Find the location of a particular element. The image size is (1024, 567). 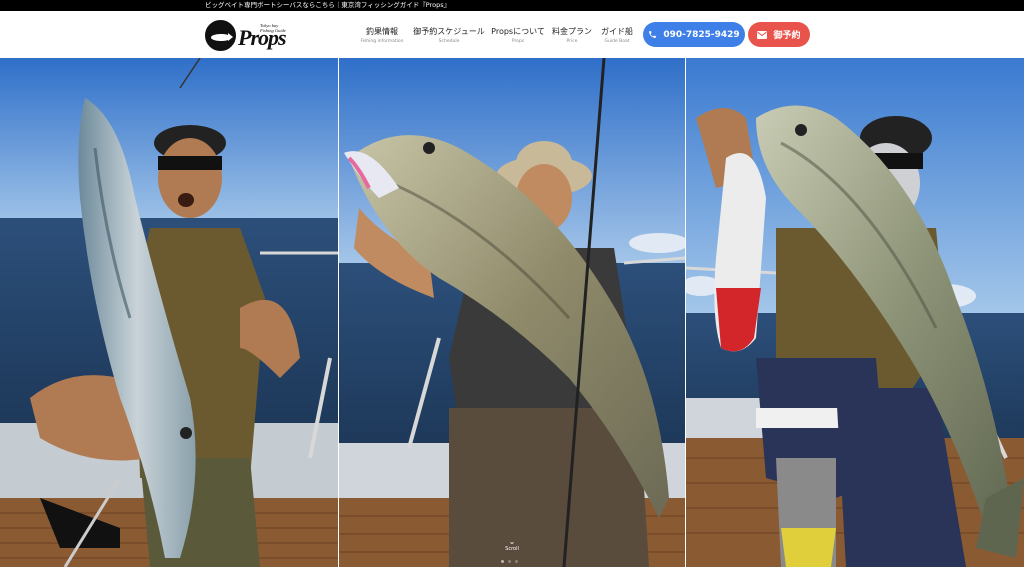

nav-sublabel: Props is located at coordinates (518, 41).